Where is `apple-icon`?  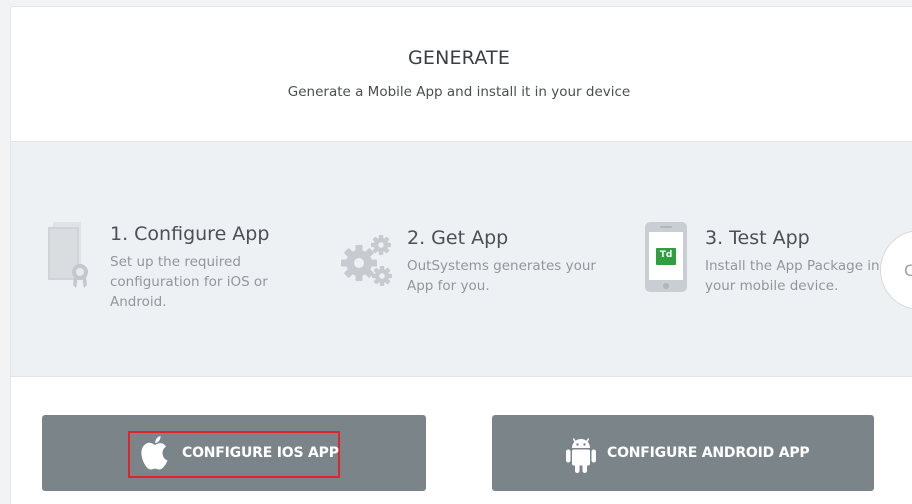 apple-icon is located at coordinates (155, 455).